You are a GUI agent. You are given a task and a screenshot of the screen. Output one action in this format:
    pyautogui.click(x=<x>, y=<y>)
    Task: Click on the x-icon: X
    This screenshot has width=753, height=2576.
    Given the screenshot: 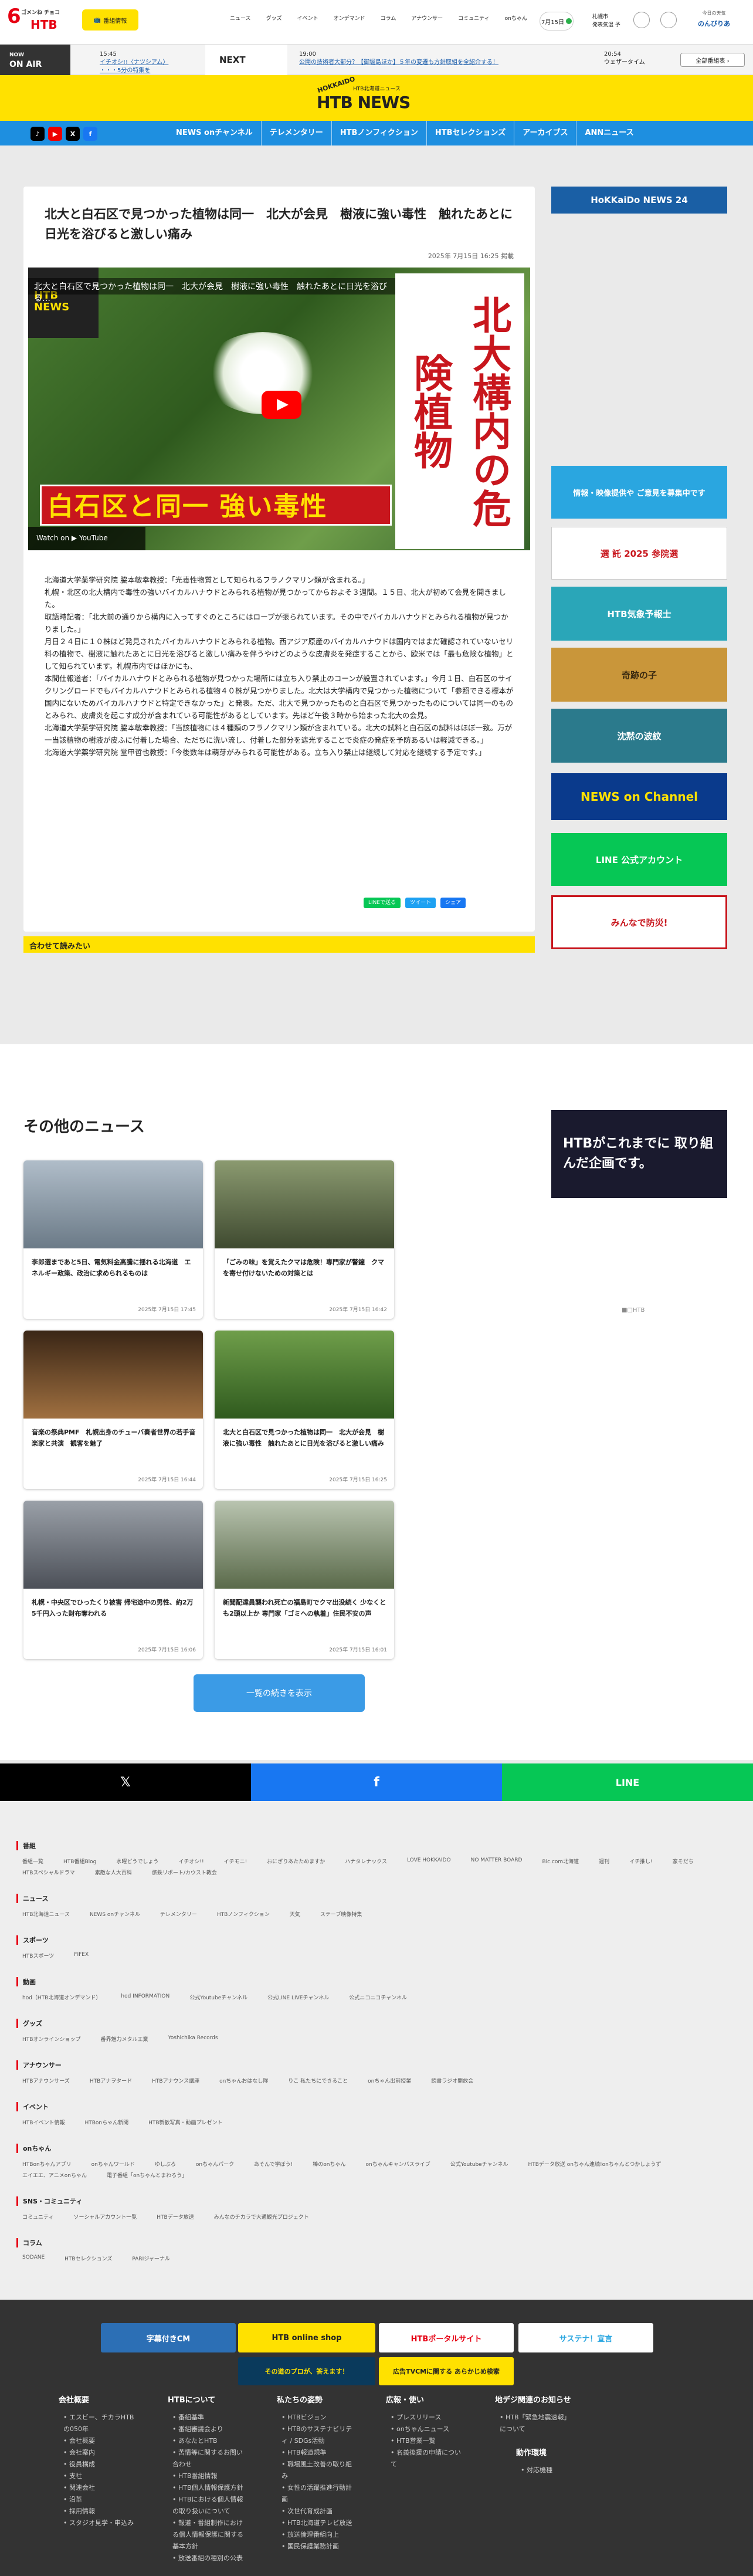 What is the action you would take?
    pyautogui.click(x=73, y=134)
    